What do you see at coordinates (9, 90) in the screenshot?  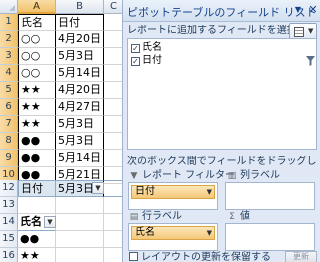 I see `row-header: 5` at bounding box center [9, 90].